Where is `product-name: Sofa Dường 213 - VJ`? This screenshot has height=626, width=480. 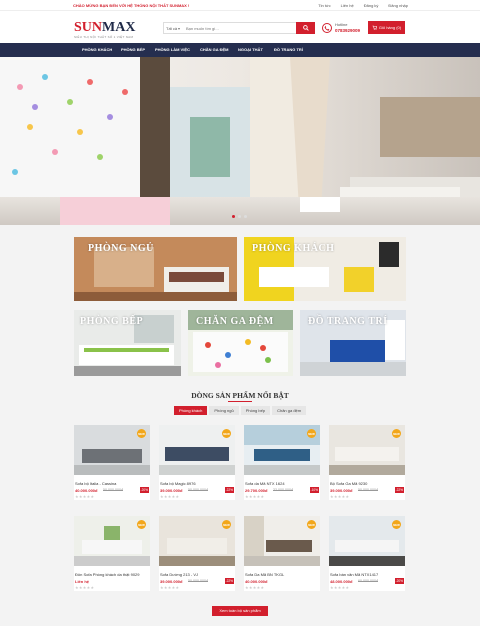 product-name: Sofa Dường 213 - VJ is located at coordinates (179, 574).